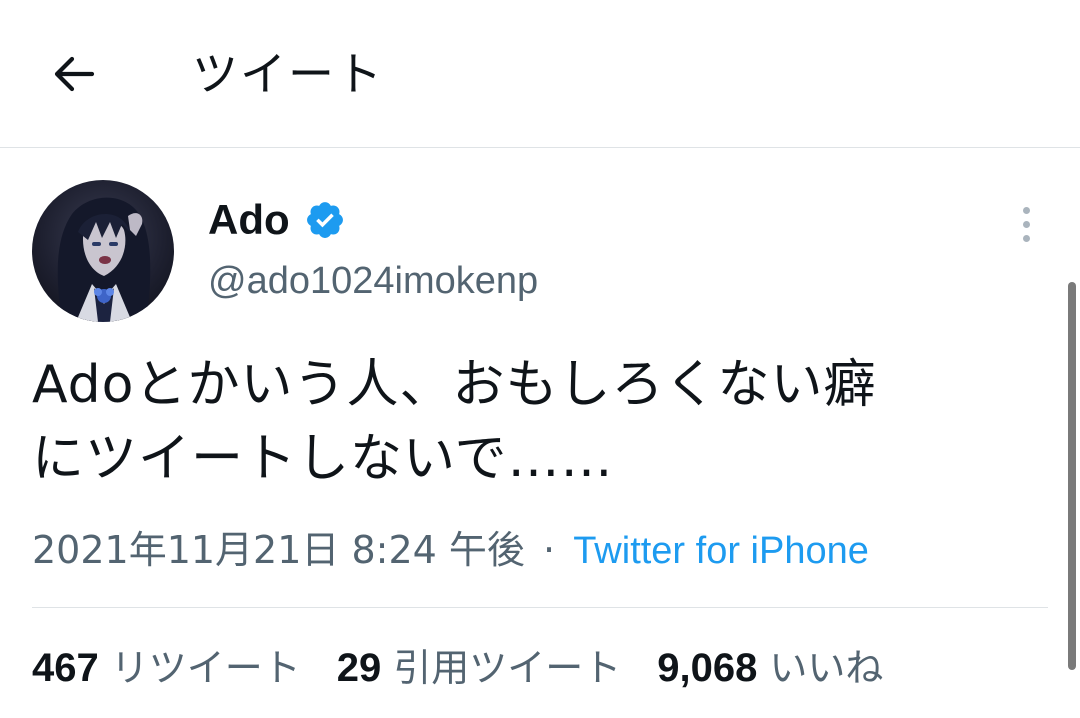 The height and width of the screenshot is (718, 1080). I want to click on more-vertical-icon, so click(1026, 210).